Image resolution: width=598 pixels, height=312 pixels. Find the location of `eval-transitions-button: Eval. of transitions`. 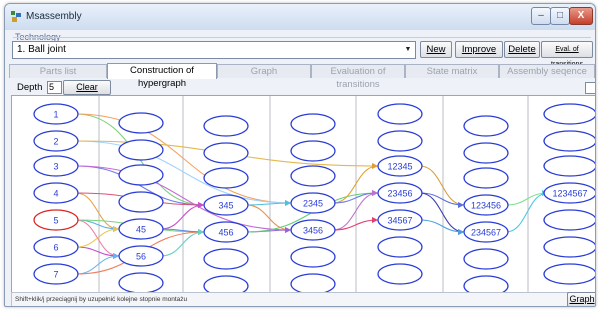

eval-transitions-button: Eval. of transitions is located at coordinates (567, 54).